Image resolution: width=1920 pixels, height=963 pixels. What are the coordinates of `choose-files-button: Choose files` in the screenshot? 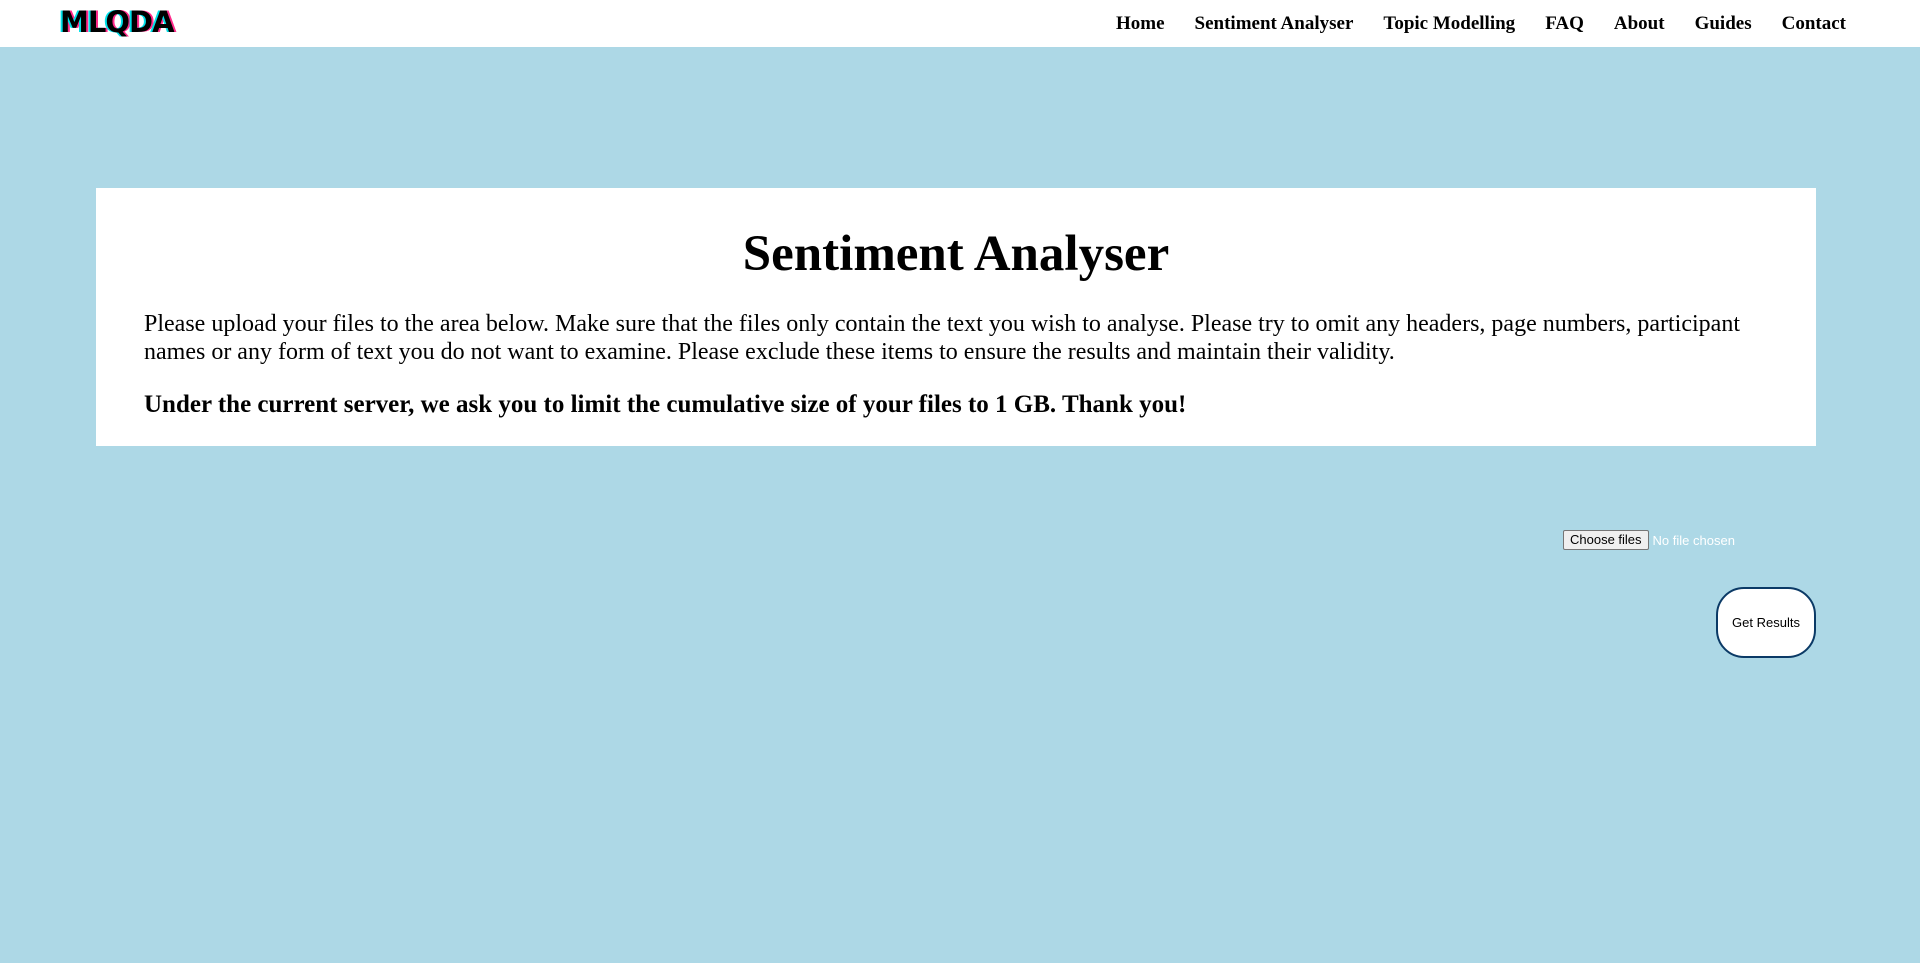 It's located at (1606, 540).